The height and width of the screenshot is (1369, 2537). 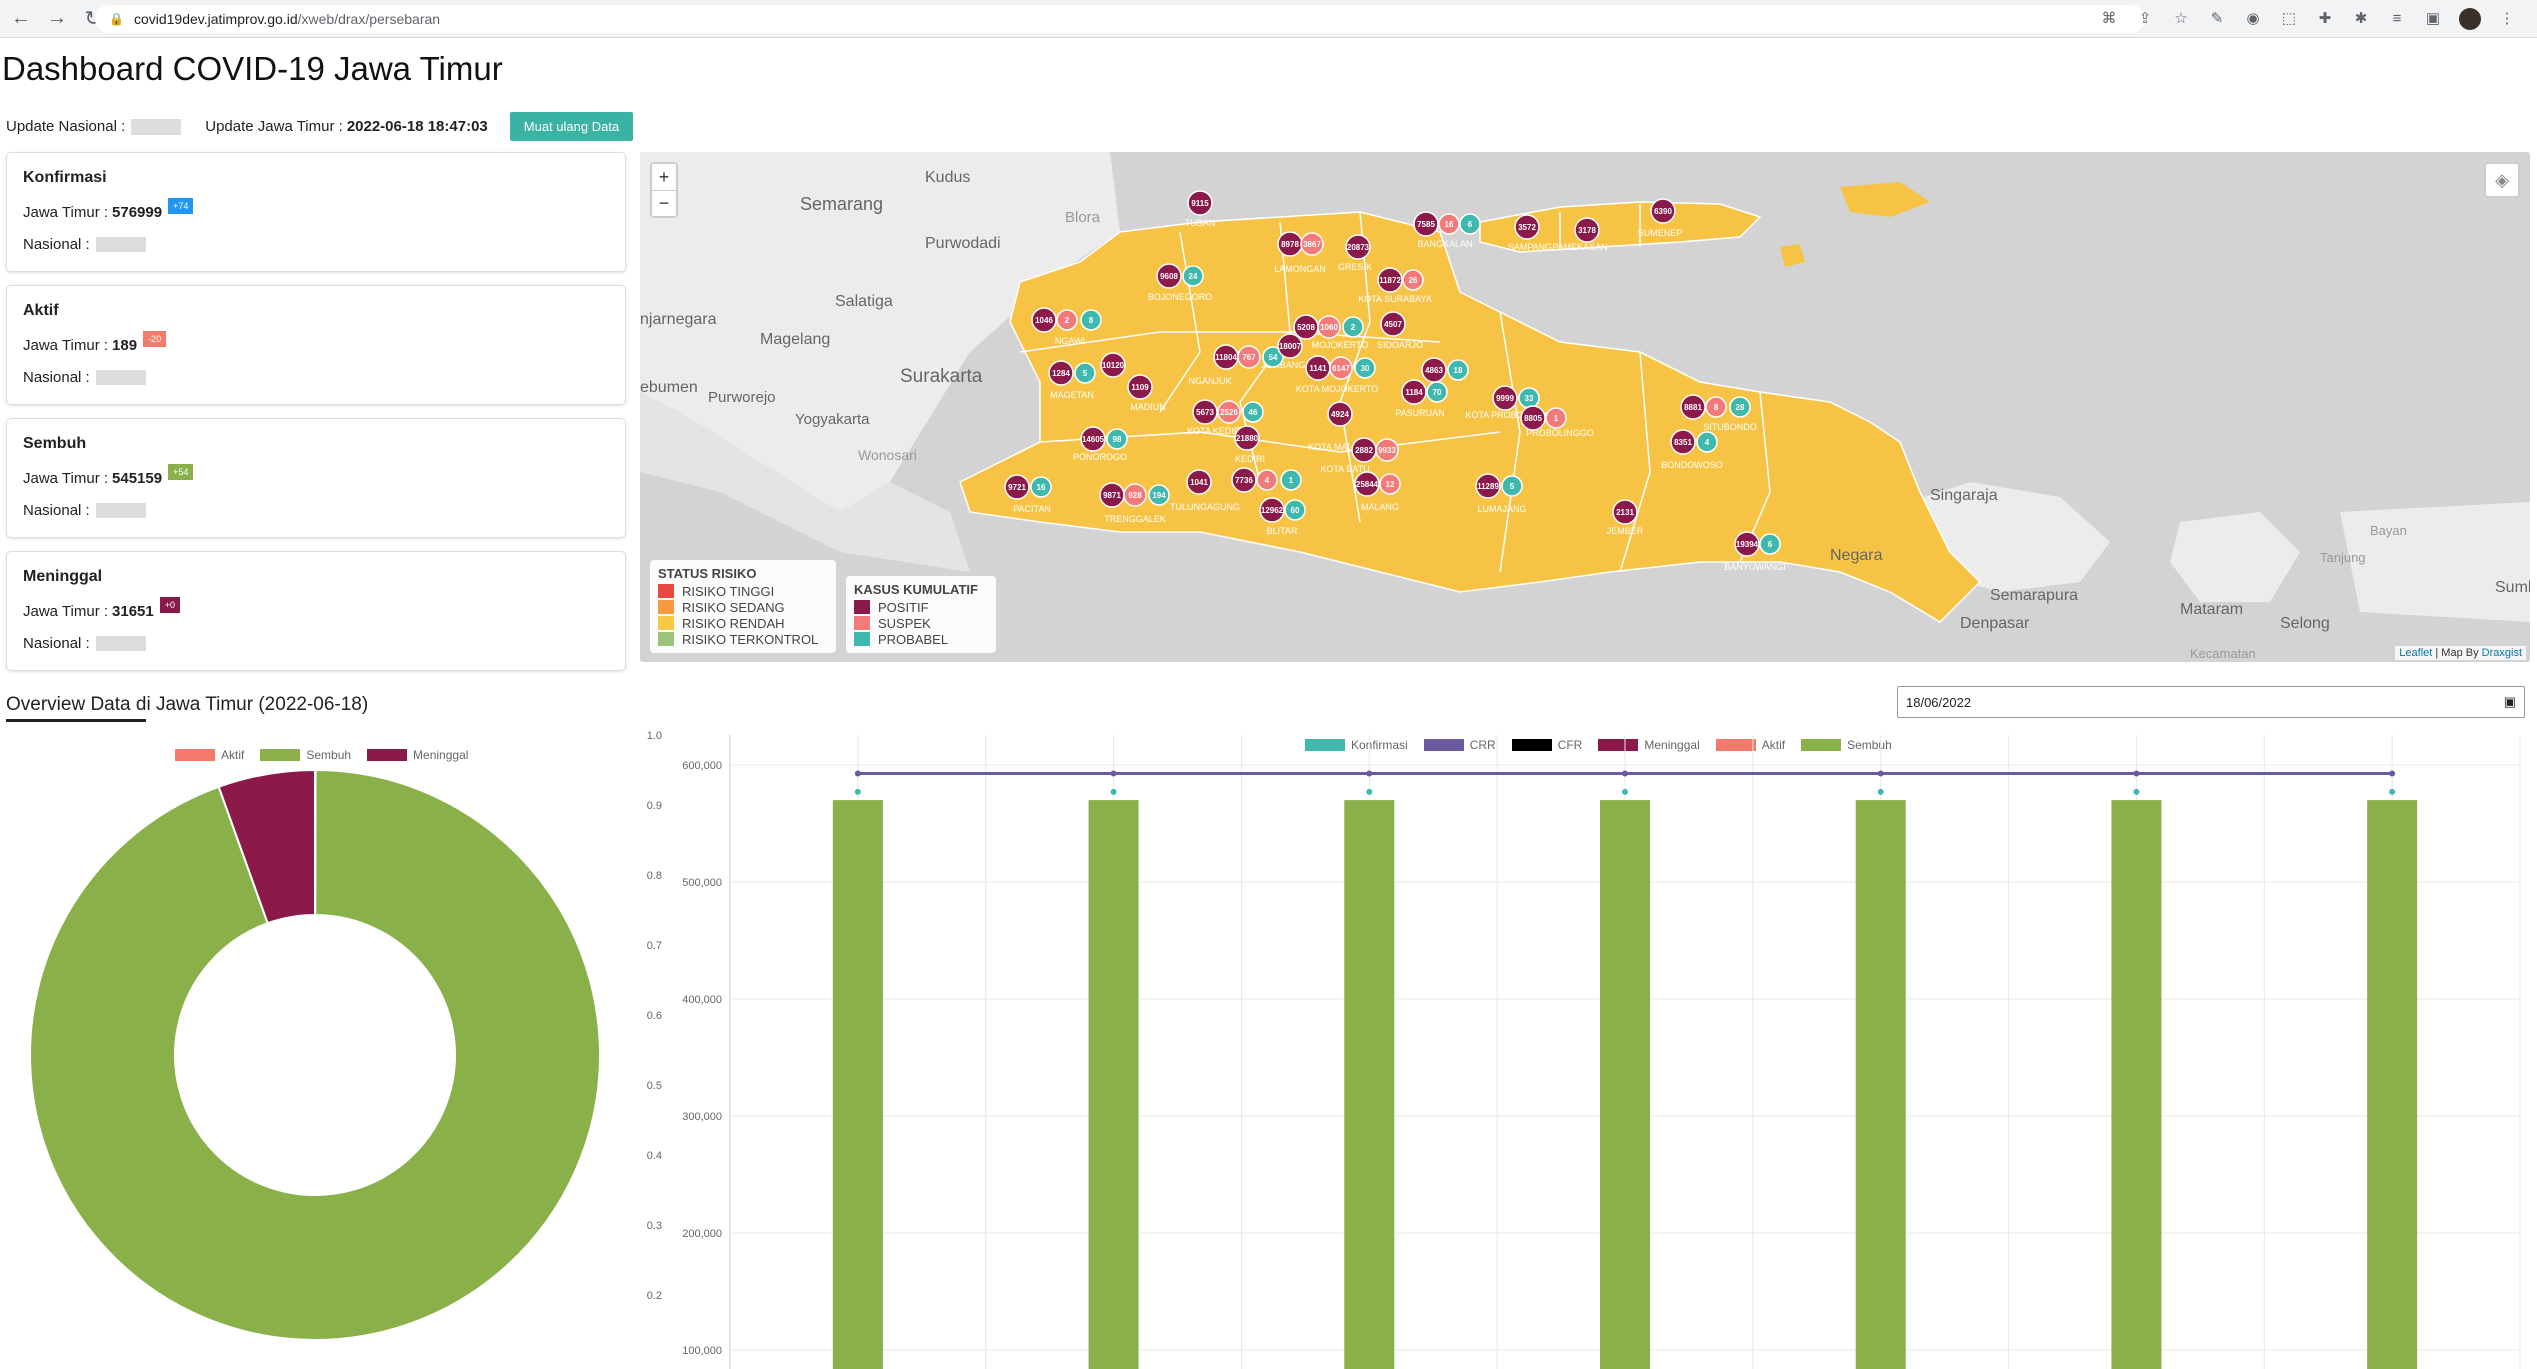 I want to click on extension-icon: ✎, so click(x=2217, y=18).